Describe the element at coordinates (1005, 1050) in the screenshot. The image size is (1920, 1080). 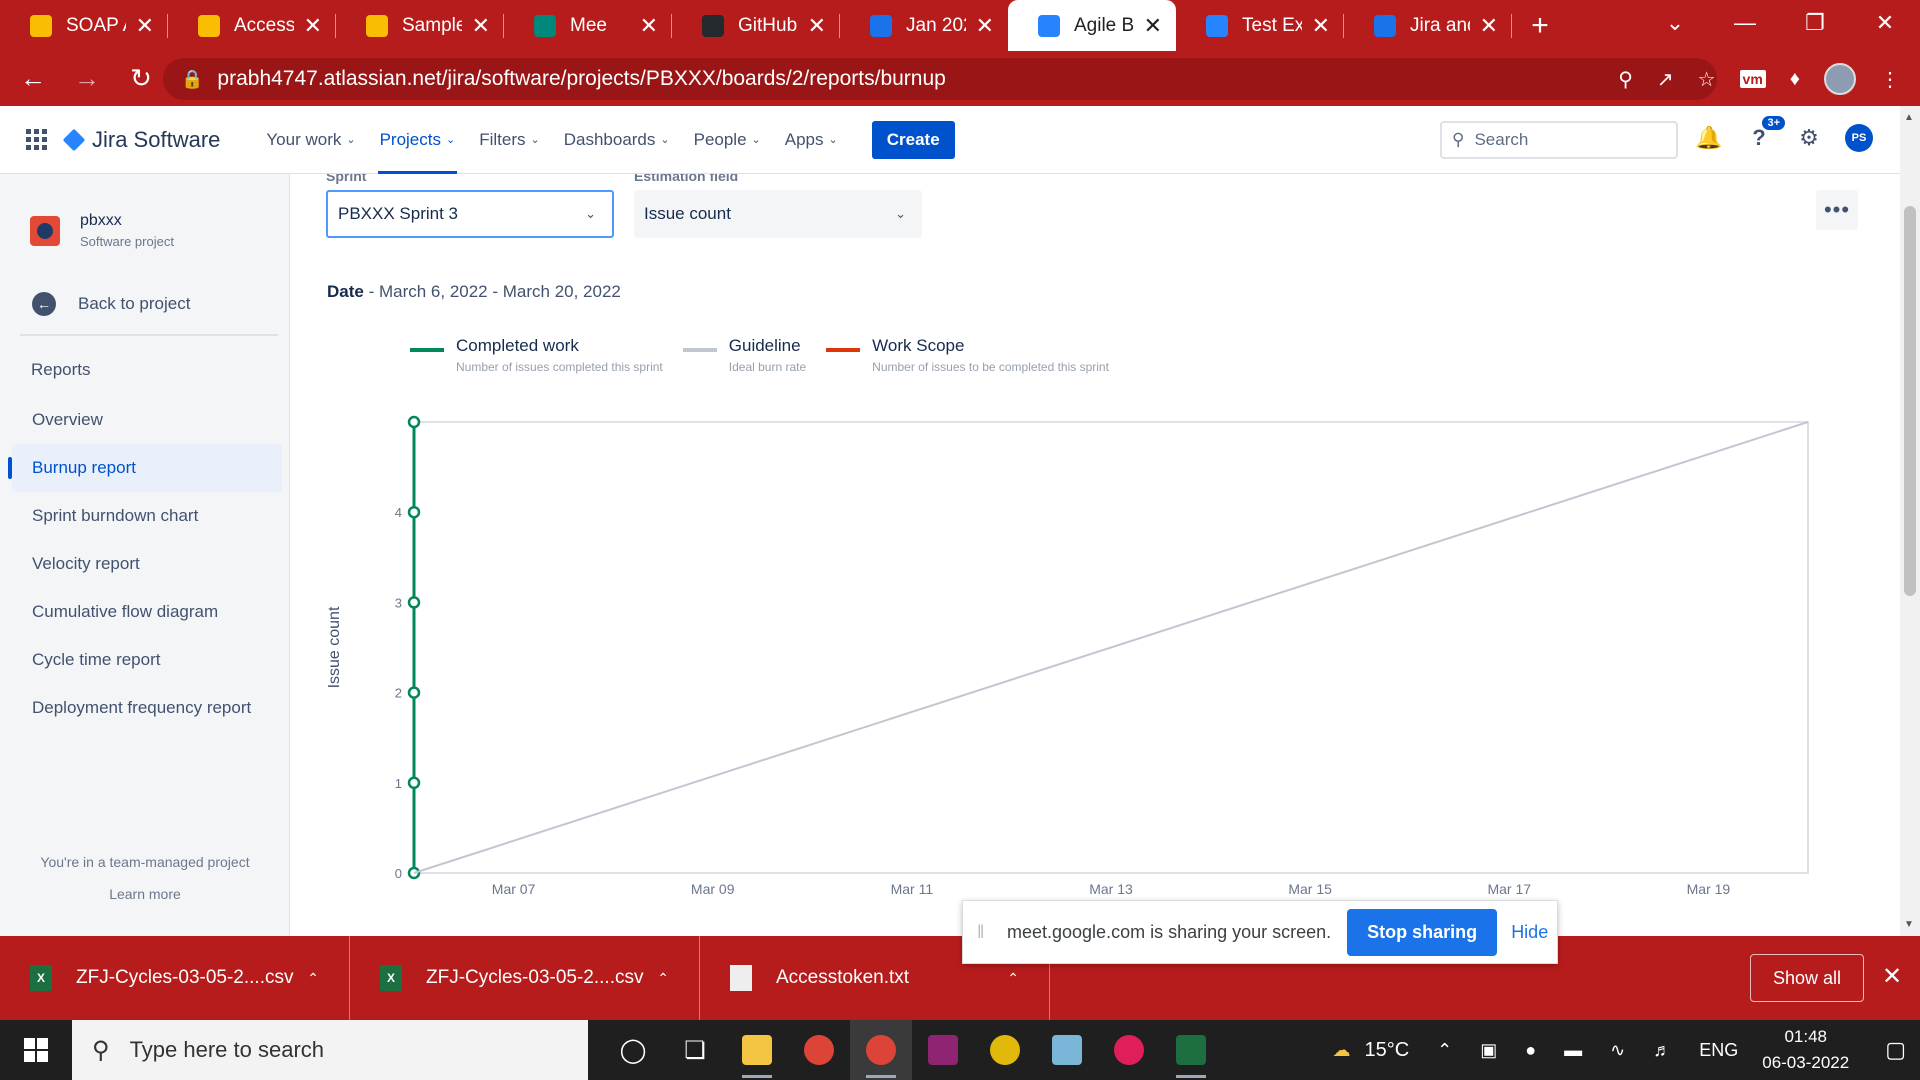
I see `chatgpt-icon` at that location.